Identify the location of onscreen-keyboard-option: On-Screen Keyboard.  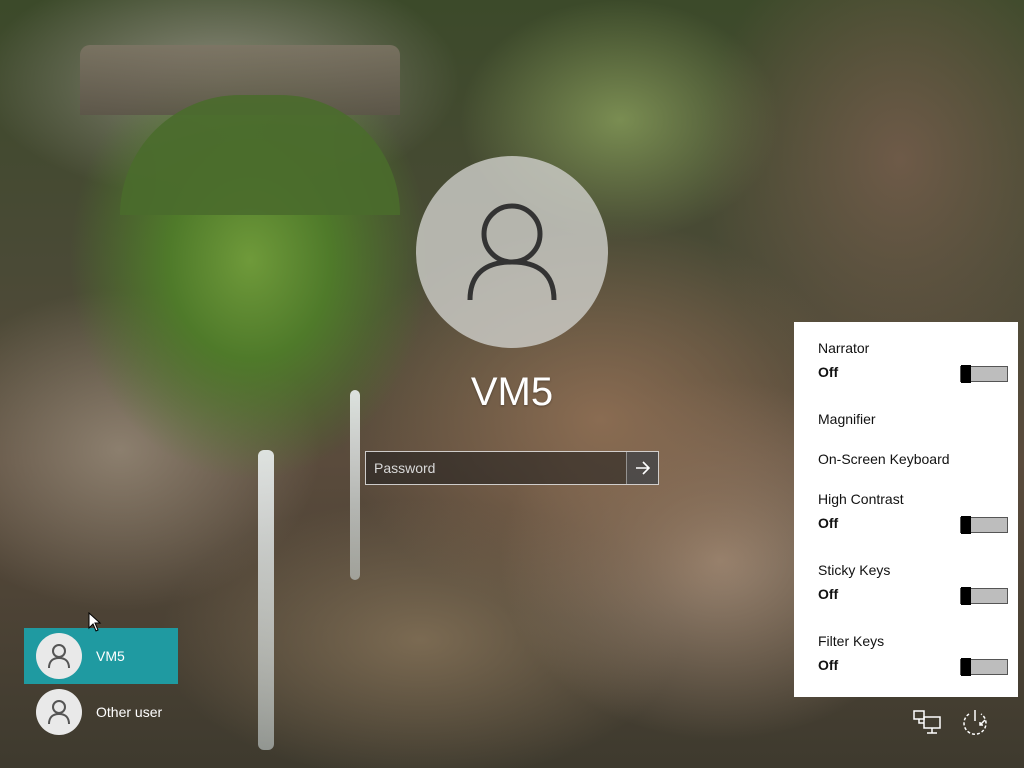
(901, 459).